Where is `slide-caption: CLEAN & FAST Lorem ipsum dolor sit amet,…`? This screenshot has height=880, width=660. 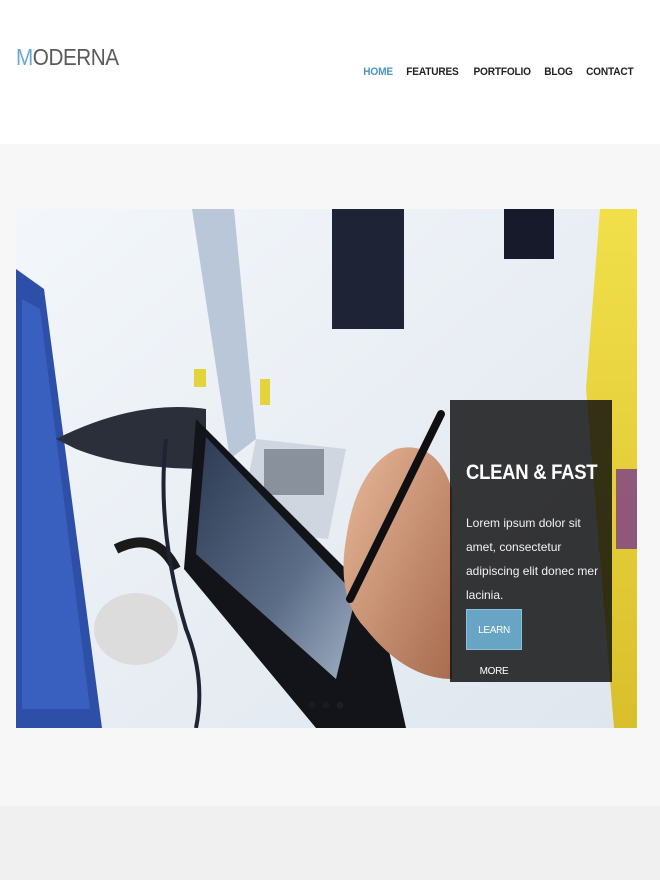
slide-caption: CLEAN & FAST Lorem ipsum dolor sit amet,… is located at coordinates (531, 541).